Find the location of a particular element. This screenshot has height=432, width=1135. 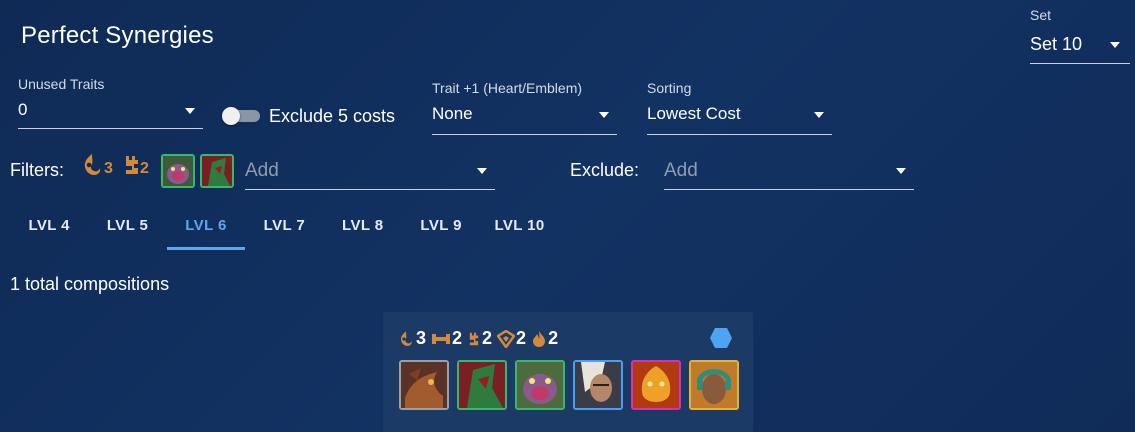

total-compositions: 1 total compositions is located at coordinates (90, 284).